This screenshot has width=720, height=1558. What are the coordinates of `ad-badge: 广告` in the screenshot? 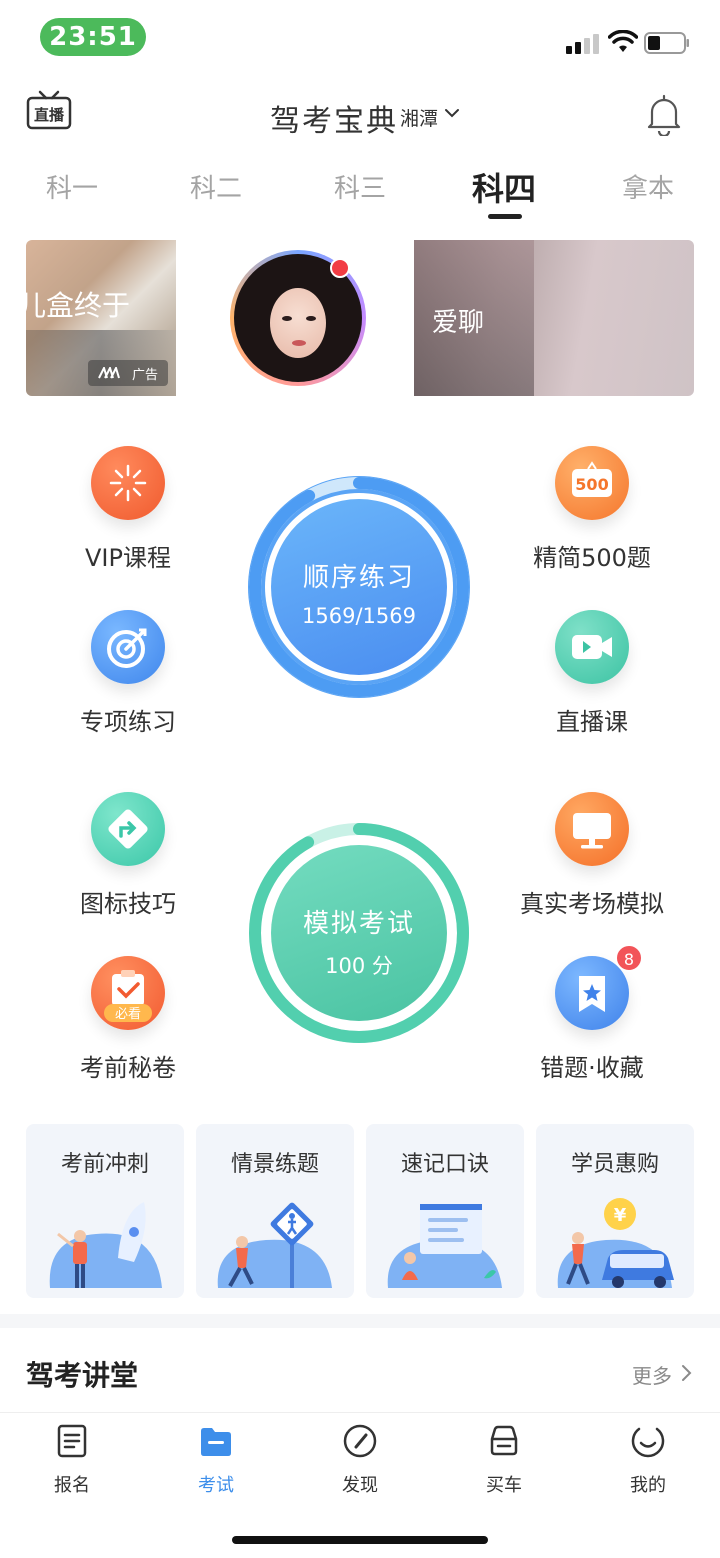 It's located at (128, 373).